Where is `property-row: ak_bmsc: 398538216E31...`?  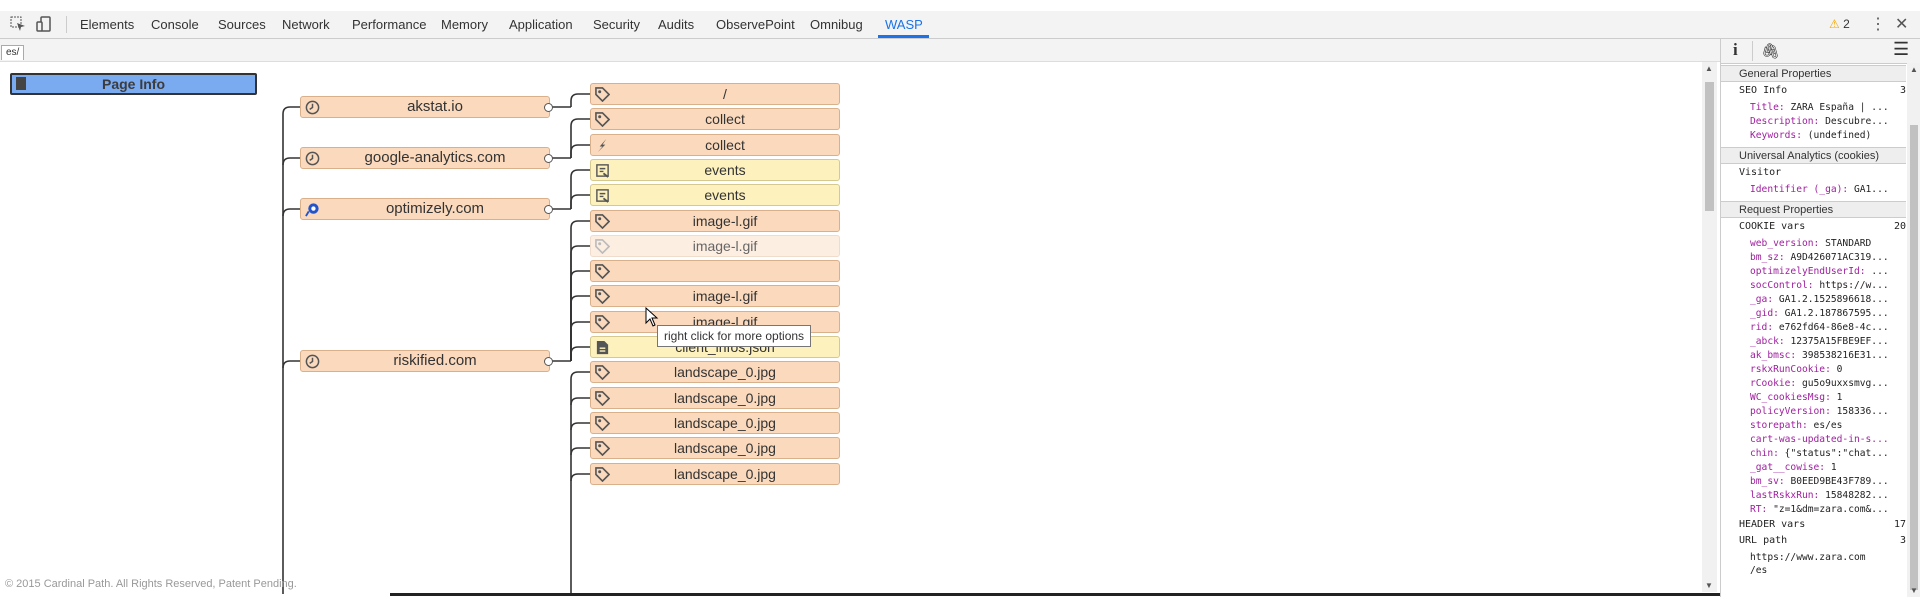 property-row: ak_bmsc: 398538216E31... is located at coordinates (1828, 356).